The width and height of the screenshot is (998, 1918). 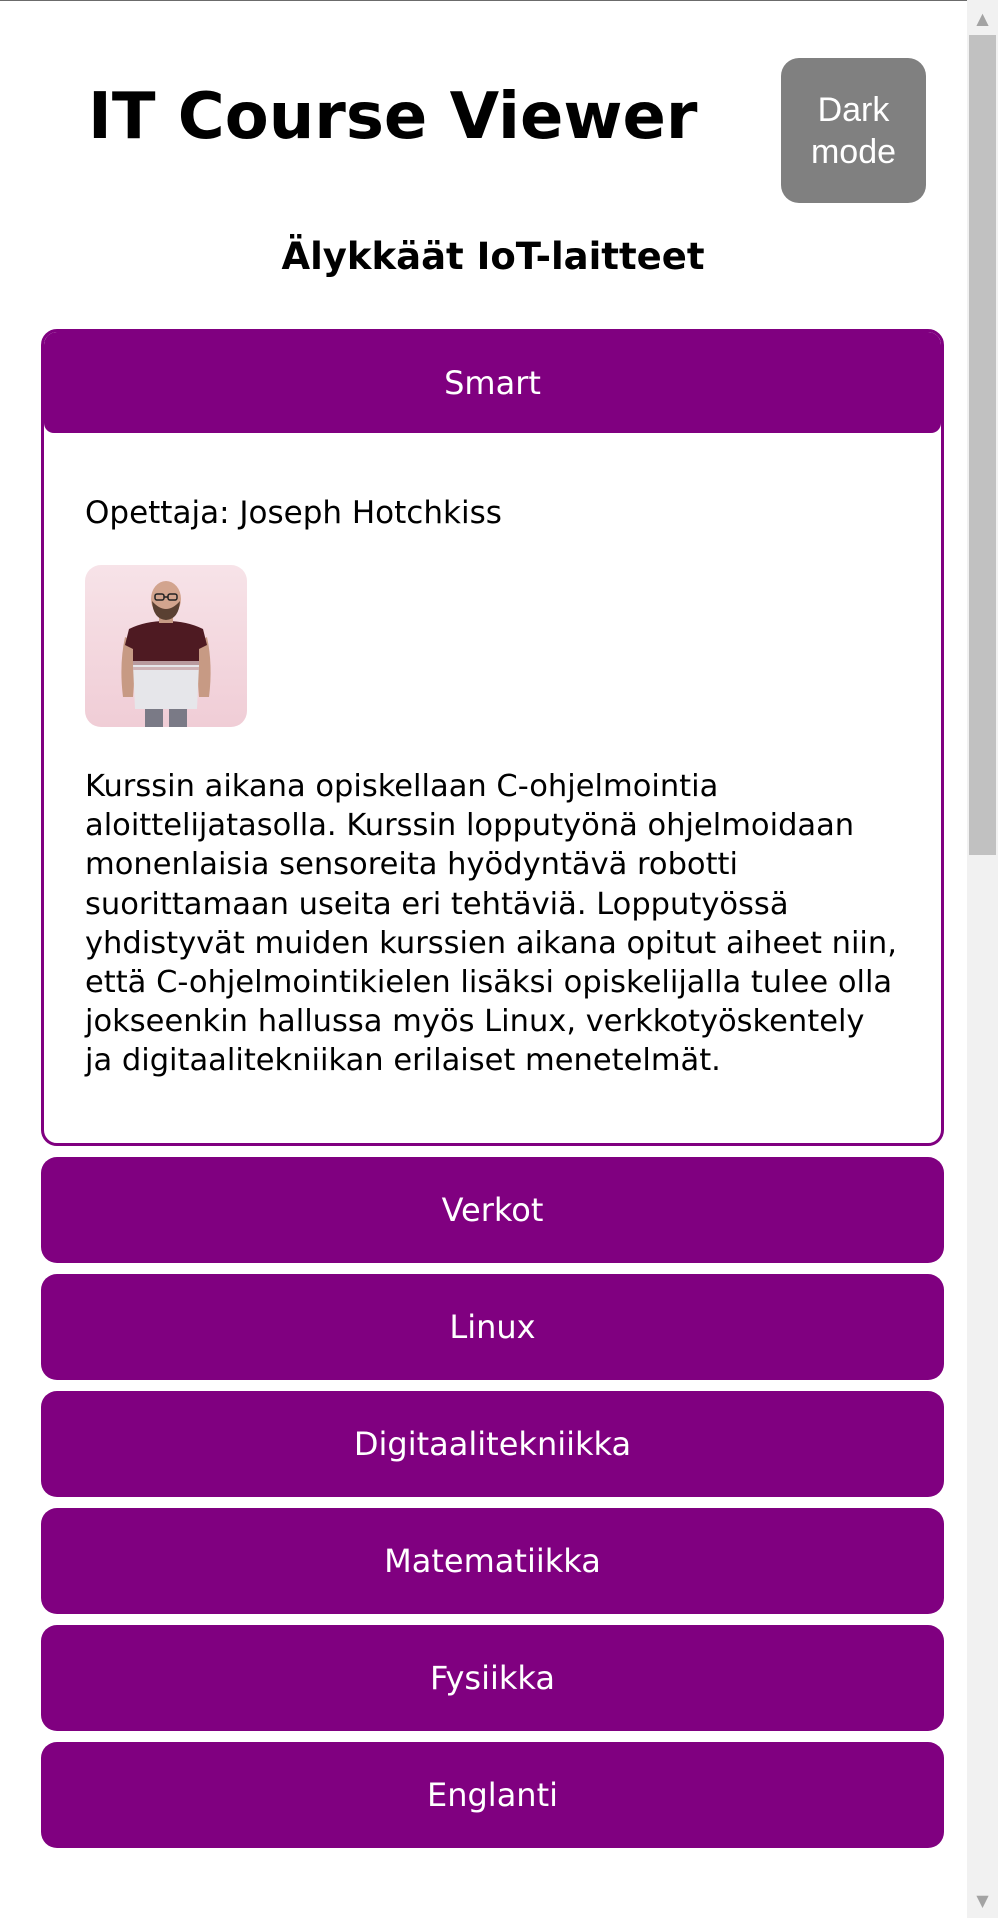 I want to click on accordion-header-linux: Linux, so click(x=492, y=1326).